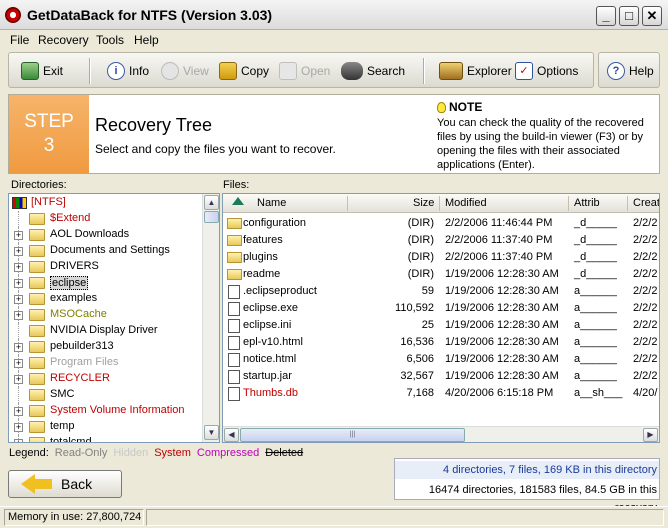 The width and height of the screenshot is (668, 528). What do you see at coordinates (280, 291) in the screenshot?
I see `file-name: .eclipseproduct` at bounding box center [280, 291].